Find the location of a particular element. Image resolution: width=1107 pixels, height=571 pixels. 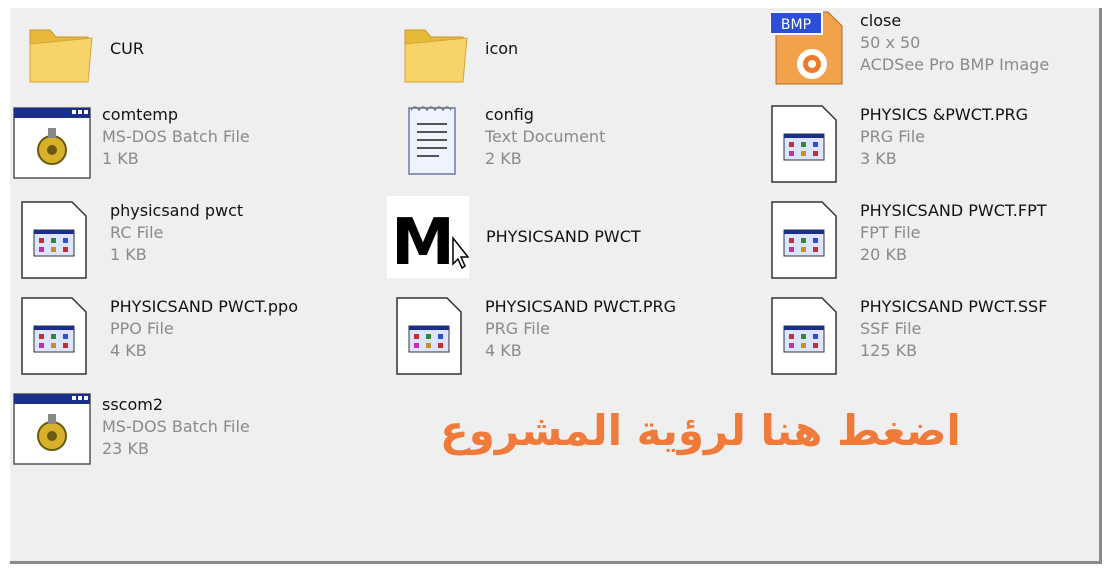

text-document-icon is located at coordinates (435, 145).